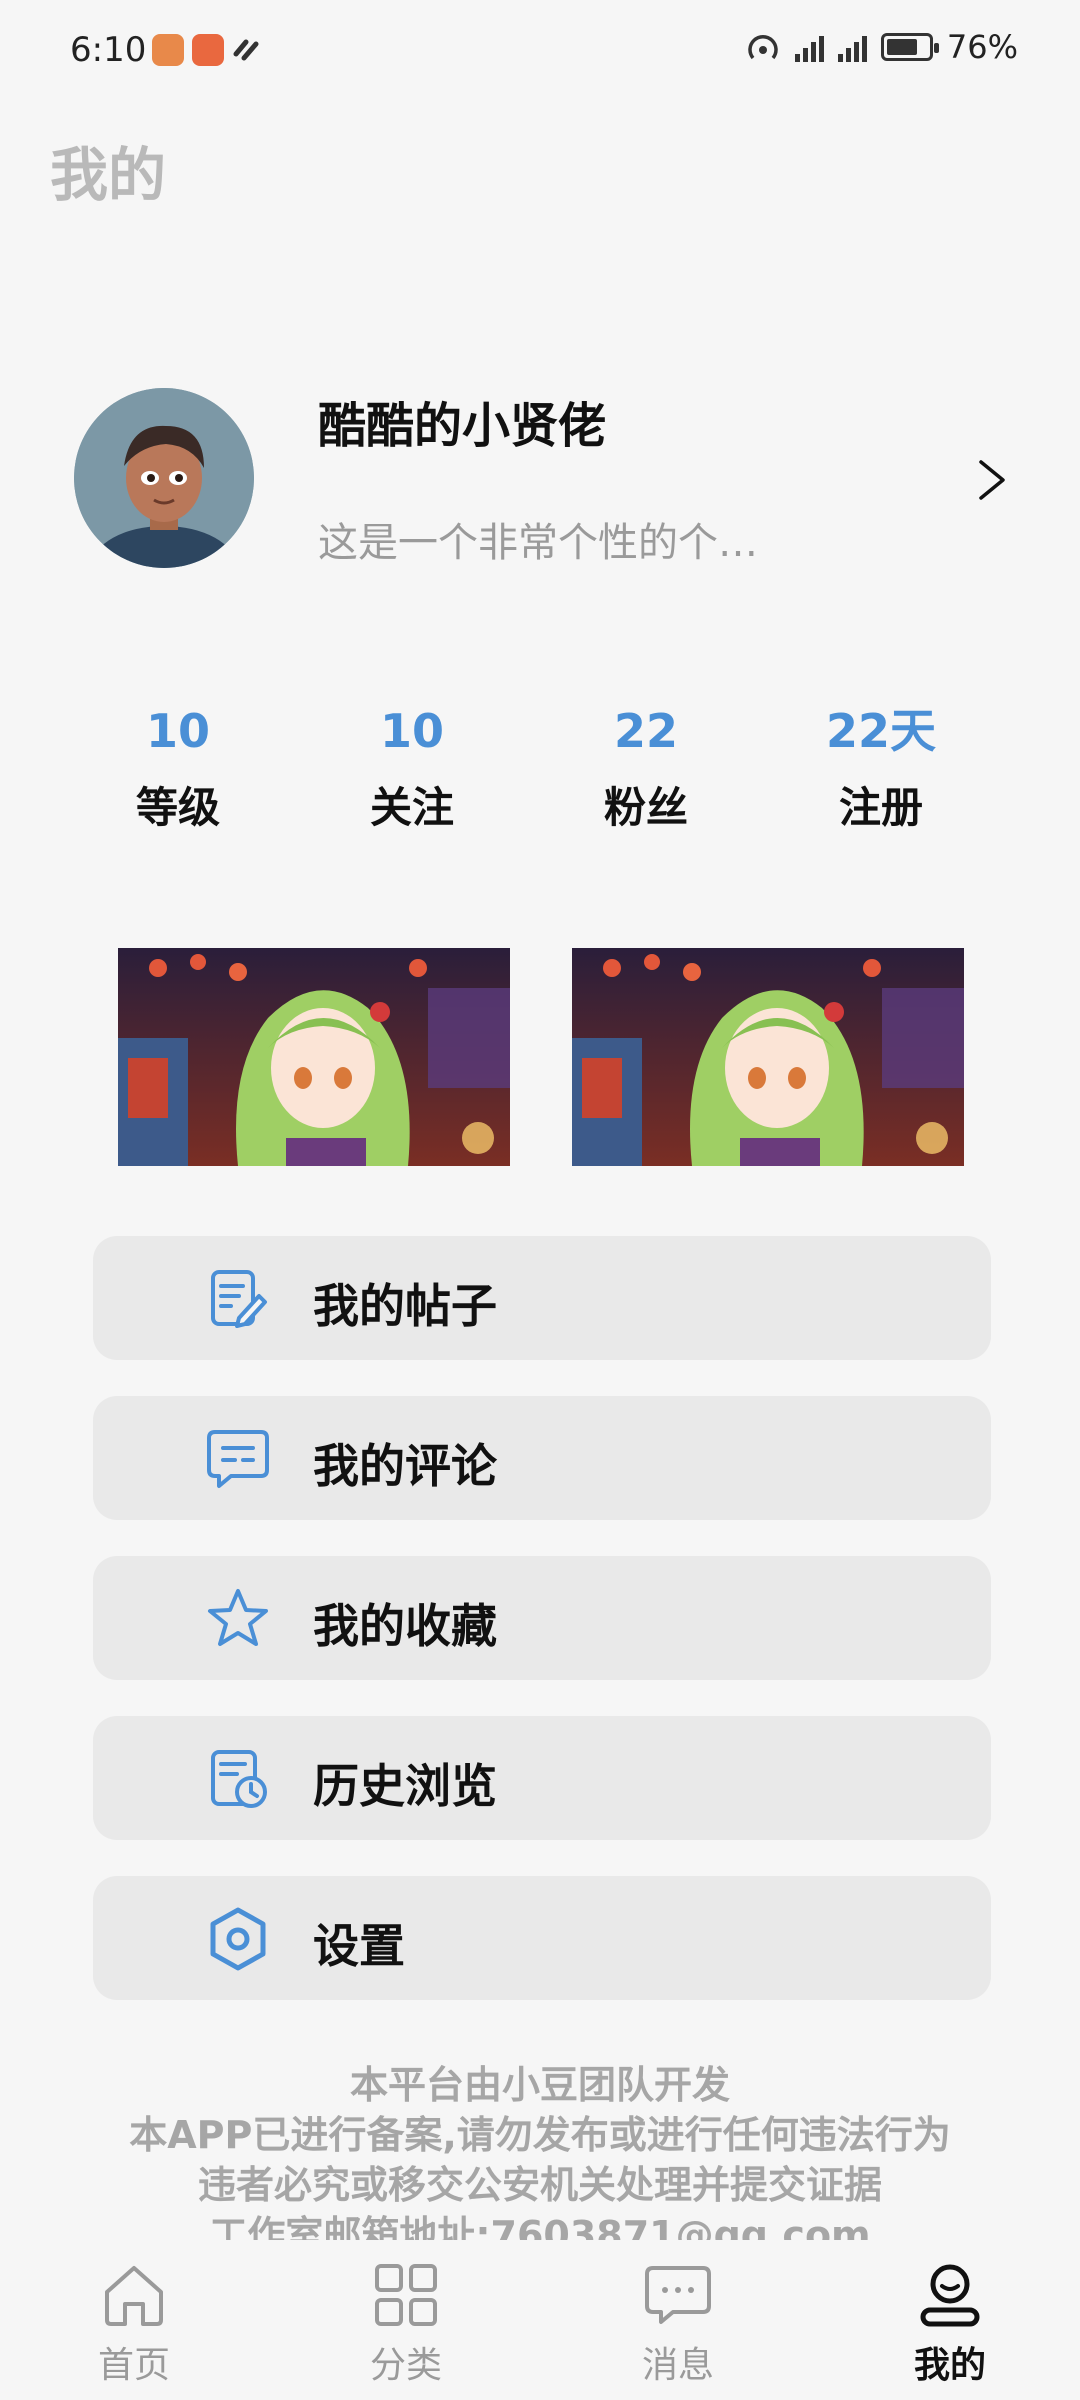 Image resolution: width=1080 pixels, height=2400 pixels. Describe the element at coordinates (238, 1939) in the screenshot. I see `settings-icon` at that location.